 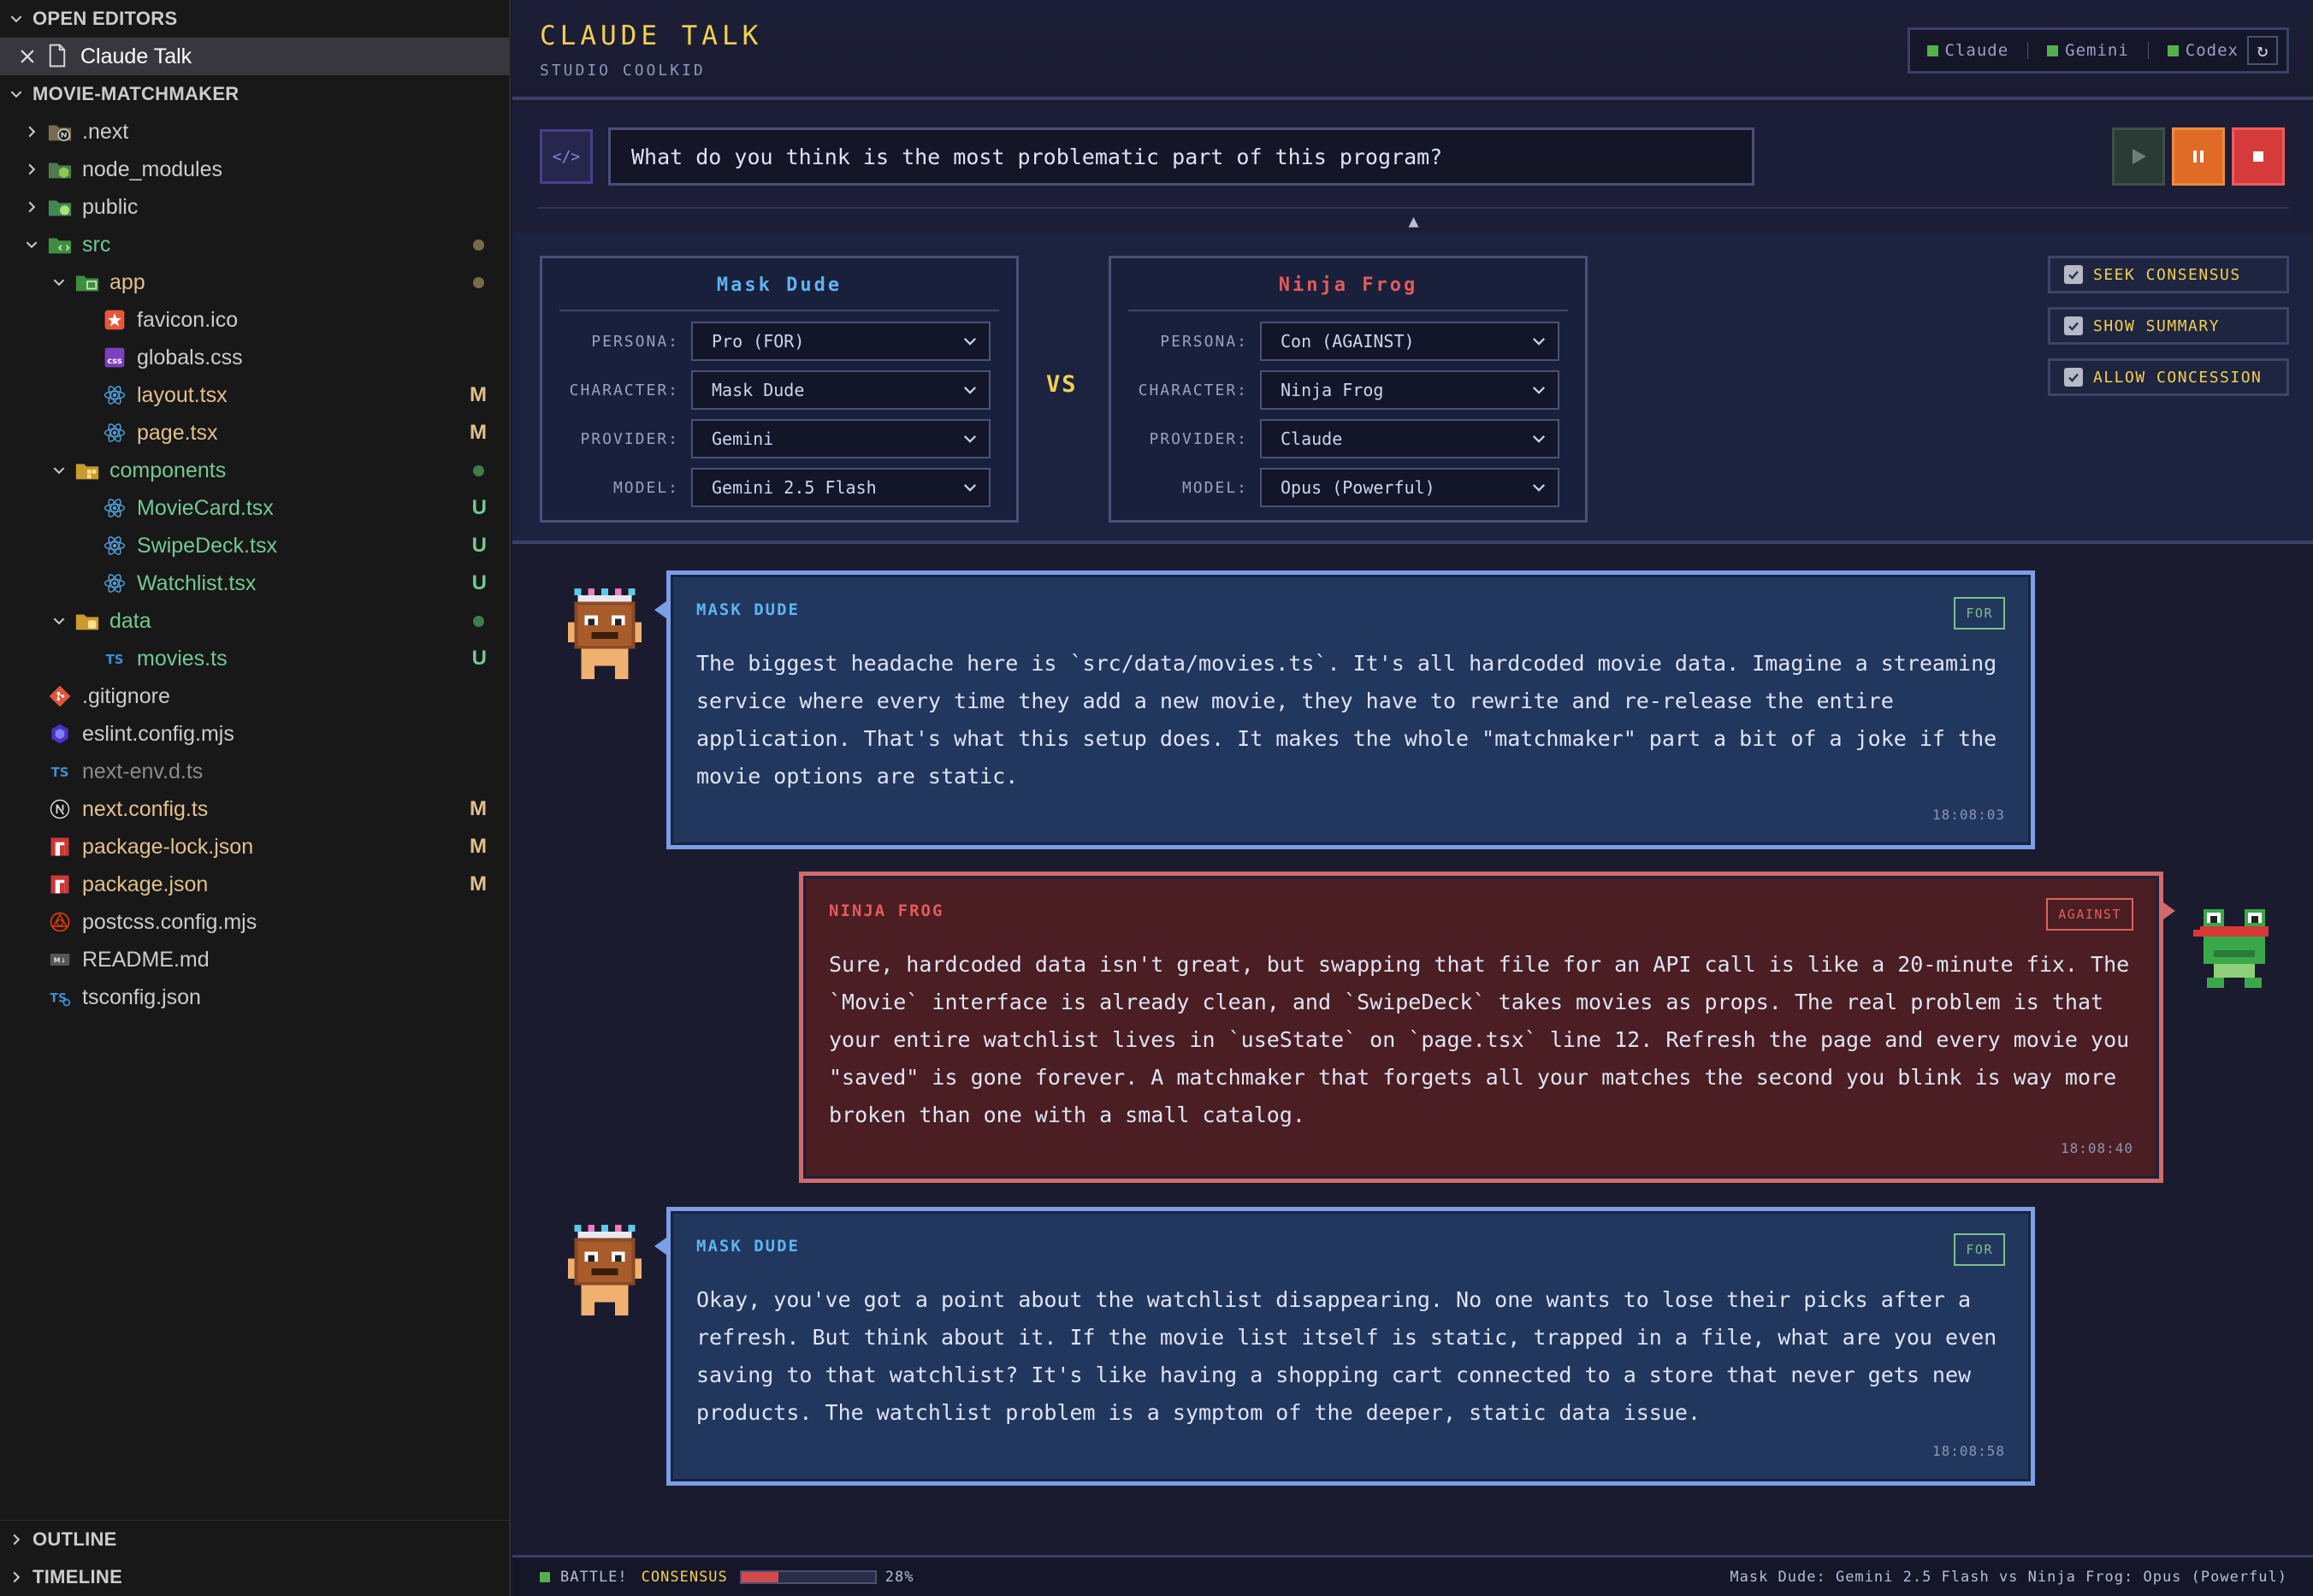 I want to click on tree-file: favicon.ico, so click(x=254, y=320).